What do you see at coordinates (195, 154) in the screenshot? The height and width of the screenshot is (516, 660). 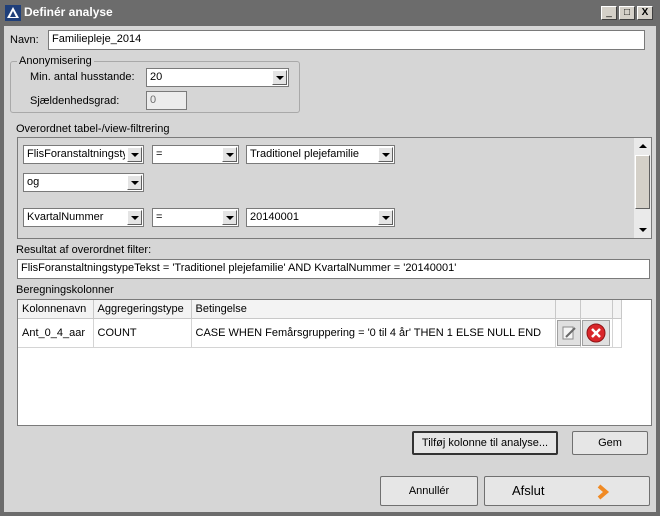 I see `filter-operator-select-1: =` at bounding box center [195, 154].